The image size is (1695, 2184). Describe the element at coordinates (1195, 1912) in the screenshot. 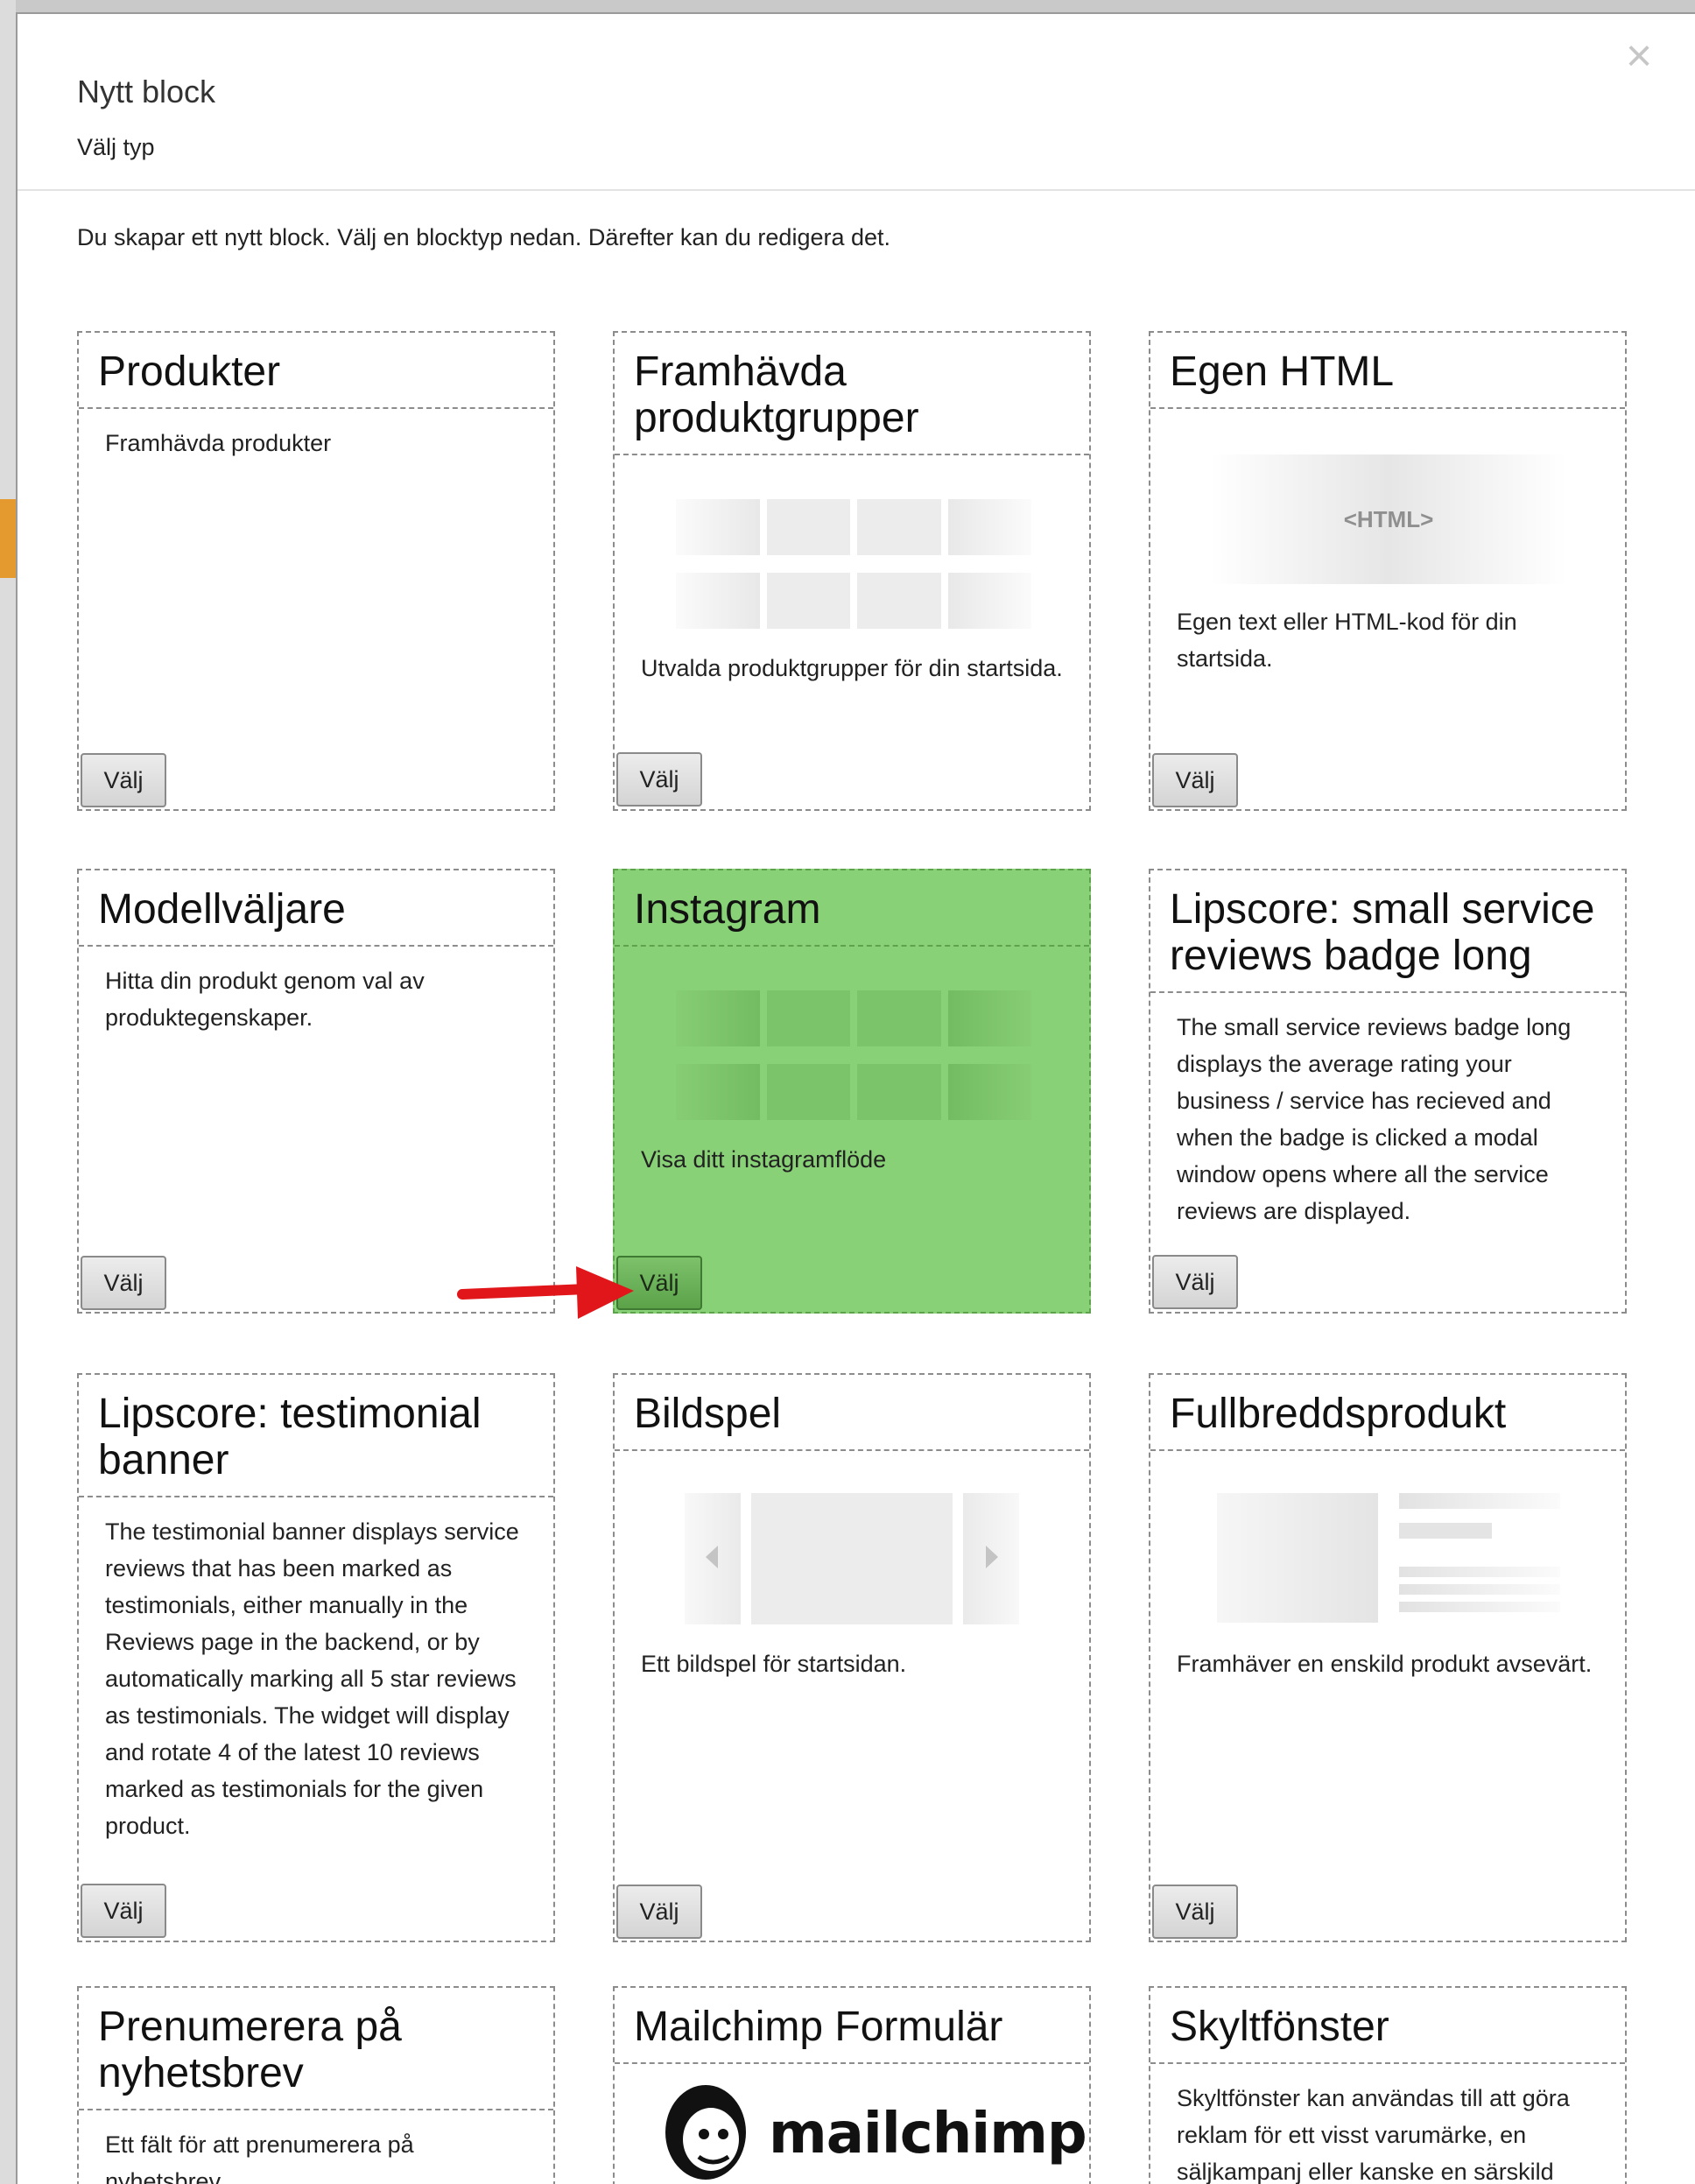

I see `select-button-fullbreddsprodukt: Välj` at that location.